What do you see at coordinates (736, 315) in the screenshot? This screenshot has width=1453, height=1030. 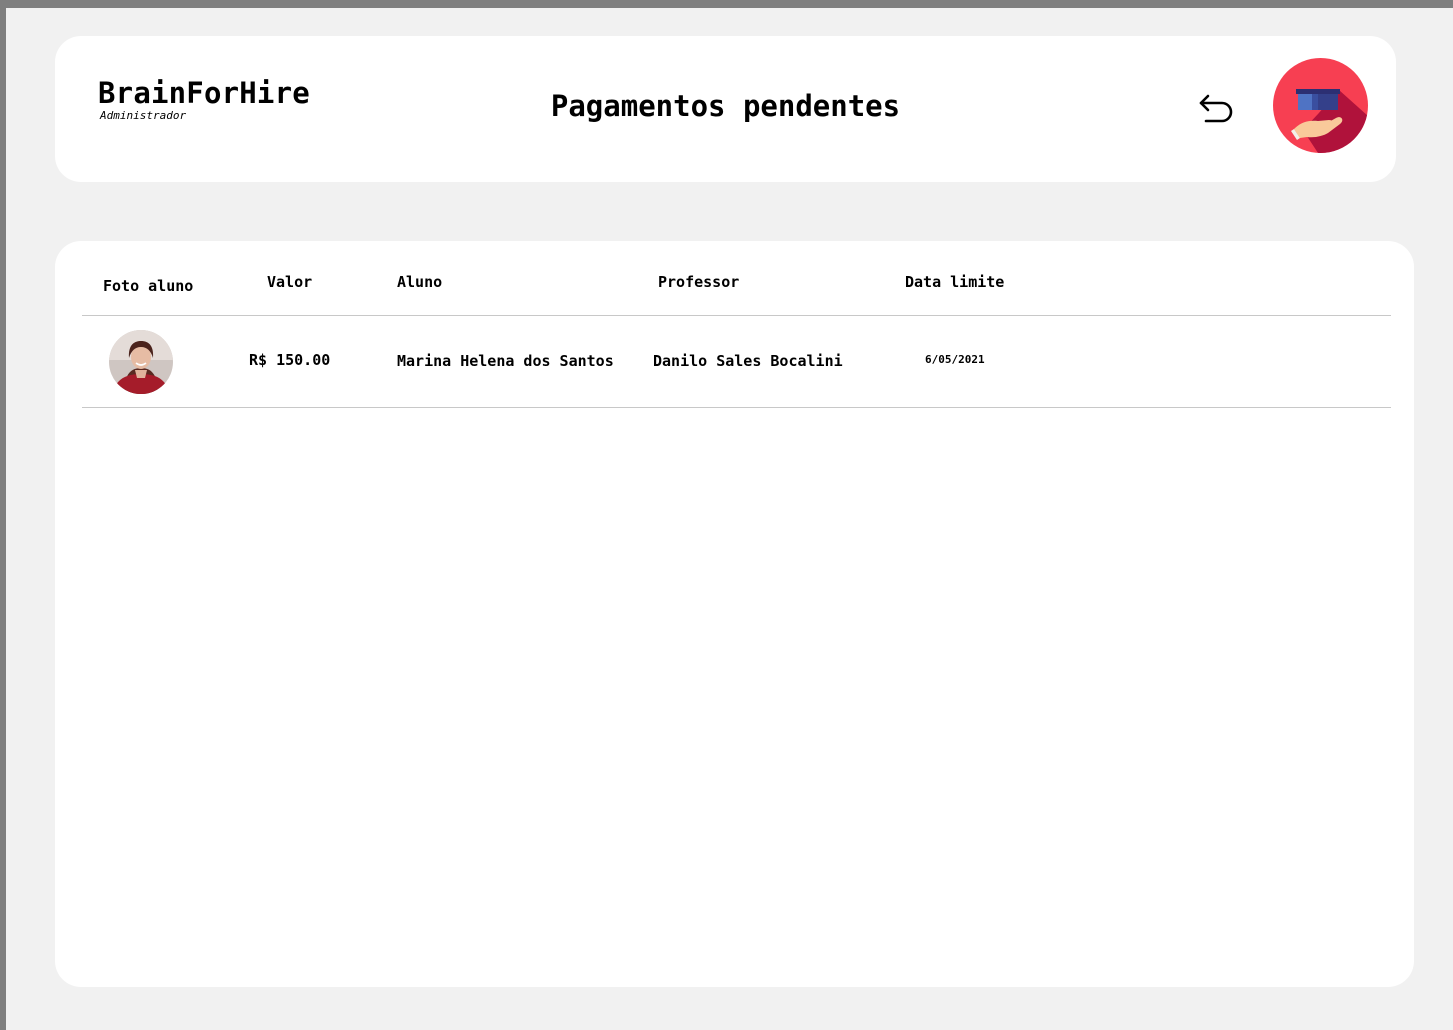 I see `header-divider` at bounding box center [736, 315].